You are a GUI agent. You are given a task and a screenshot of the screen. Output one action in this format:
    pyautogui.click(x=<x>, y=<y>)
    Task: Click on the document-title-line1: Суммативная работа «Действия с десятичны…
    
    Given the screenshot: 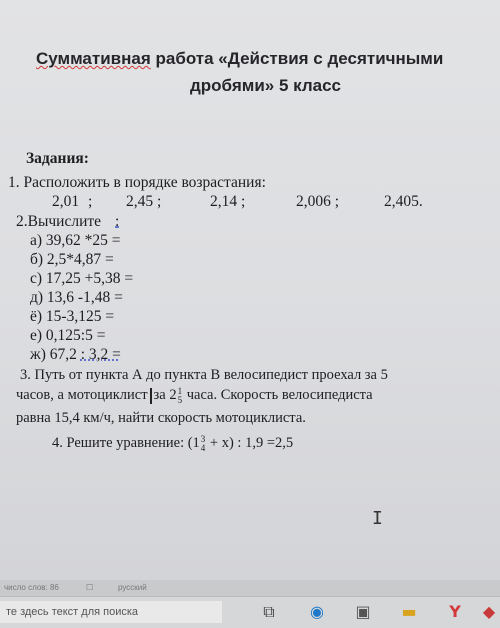 What is the action you would take?
    pyautogui.click(x=268, y=59)
    